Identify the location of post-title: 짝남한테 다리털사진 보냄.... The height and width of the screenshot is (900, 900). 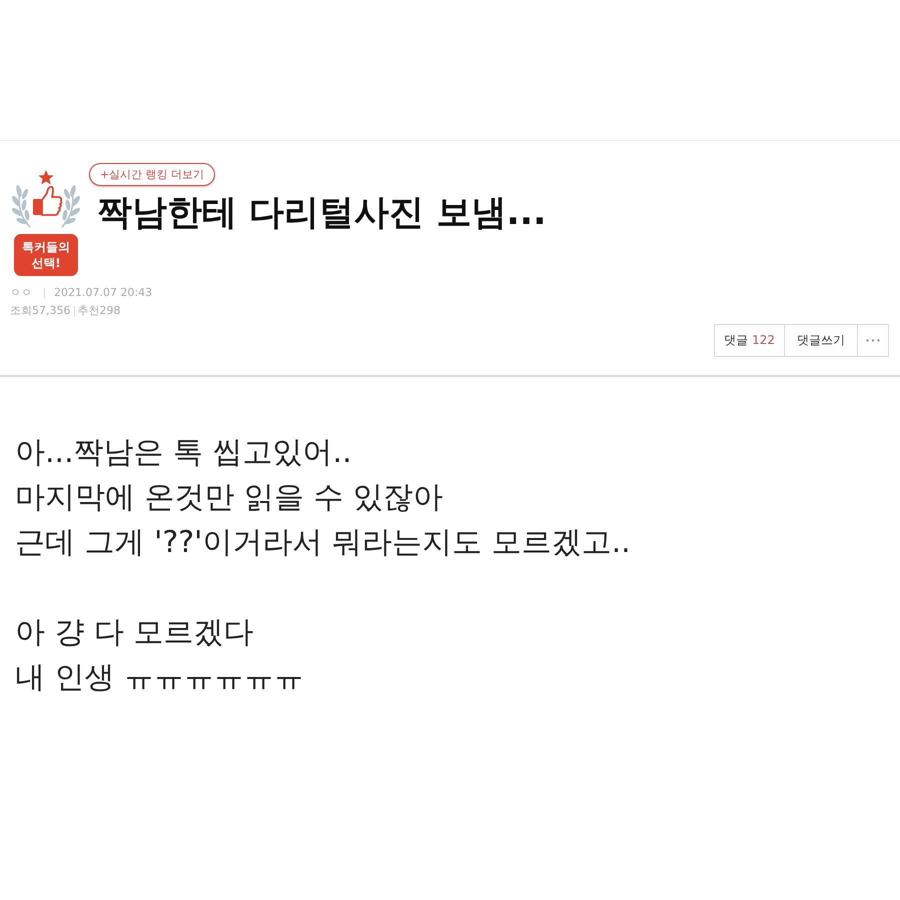
(321, 213).